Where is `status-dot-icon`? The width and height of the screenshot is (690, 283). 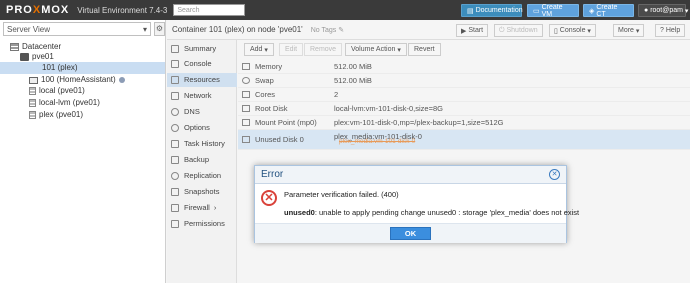
status-dot-icon is located at coordinates (121, 80).